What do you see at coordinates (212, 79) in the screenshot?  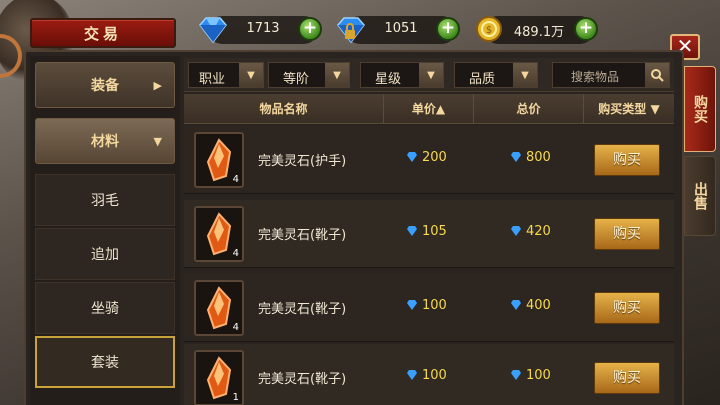 I see `profession-label: 职业` at bounding box center [212, 79].